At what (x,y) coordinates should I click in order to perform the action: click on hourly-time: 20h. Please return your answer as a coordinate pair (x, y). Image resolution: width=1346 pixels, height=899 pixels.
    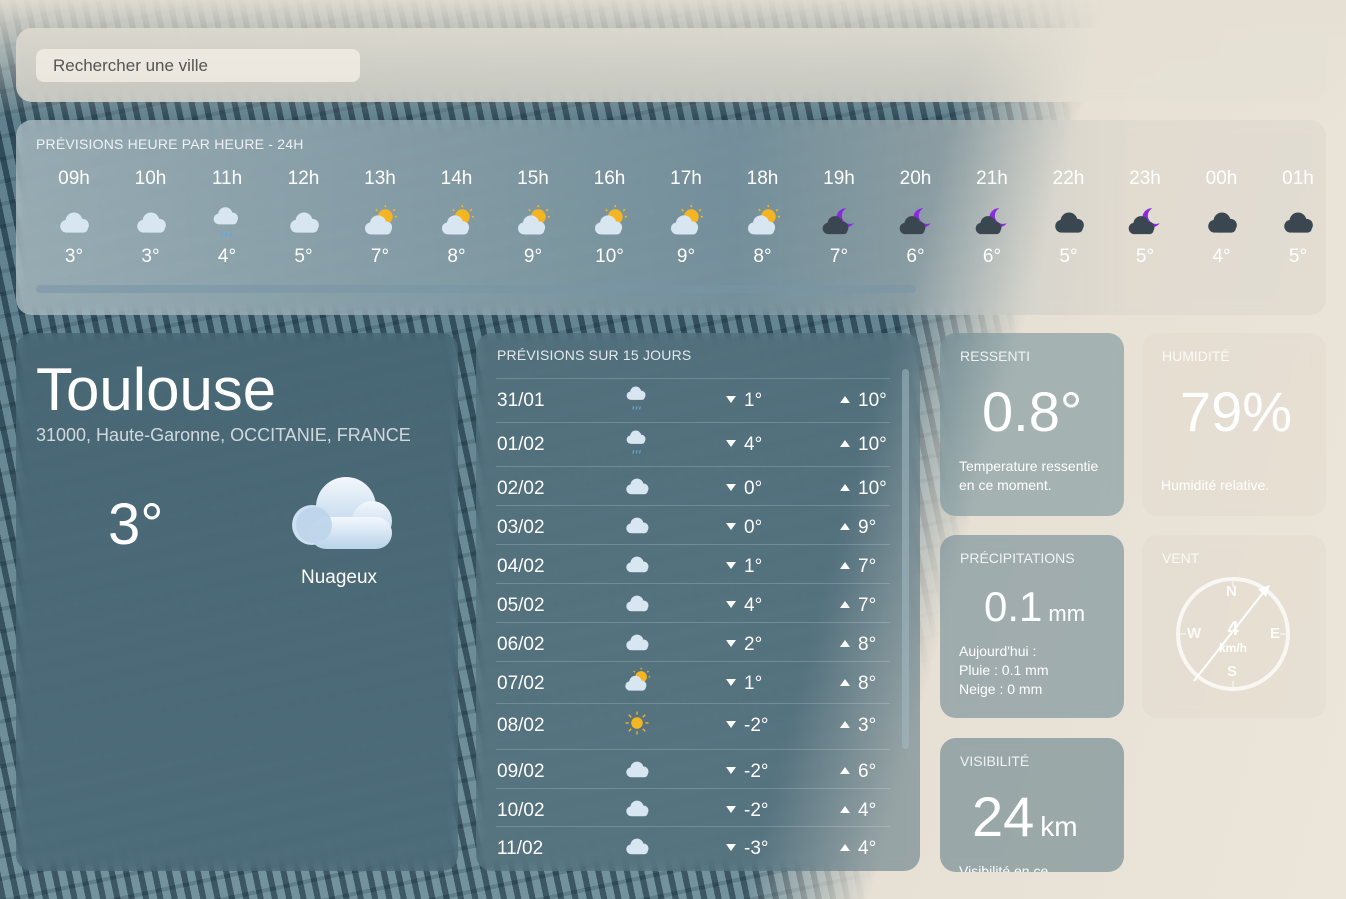
    Looking at the image, I should click on (915, 178).